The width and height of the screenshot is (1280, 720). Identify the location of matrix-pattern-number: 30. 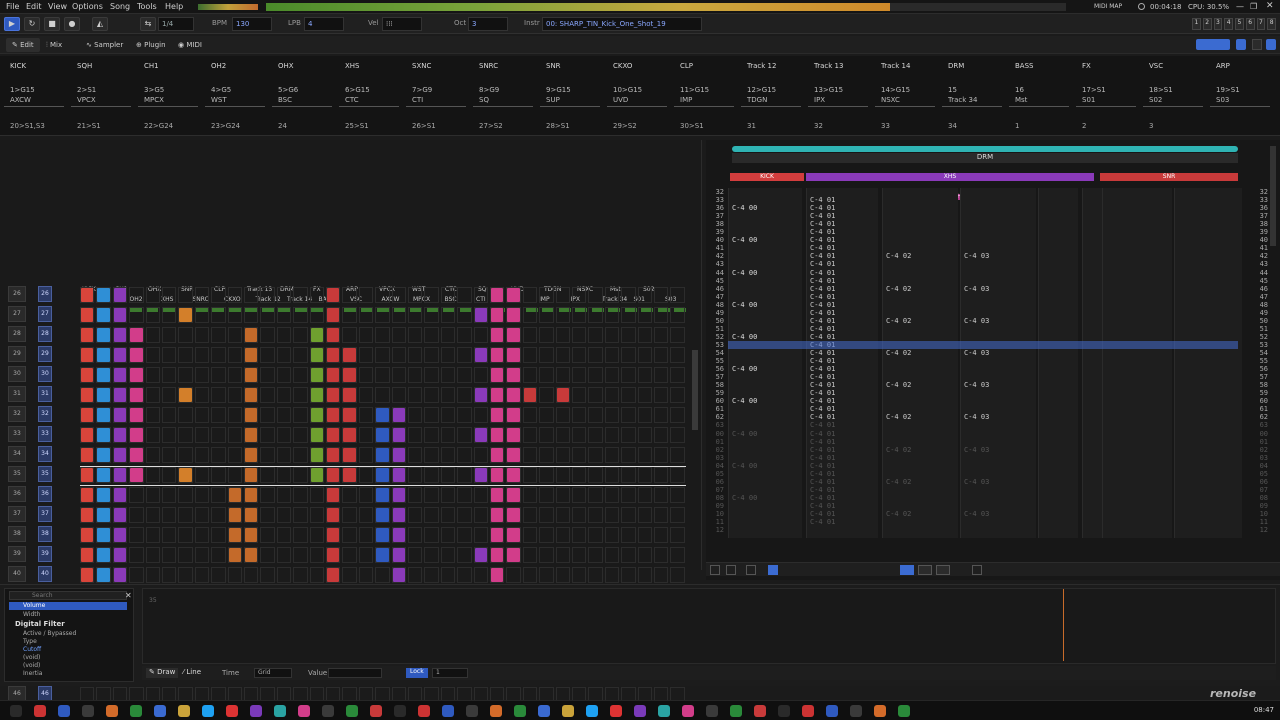
(45, 374).